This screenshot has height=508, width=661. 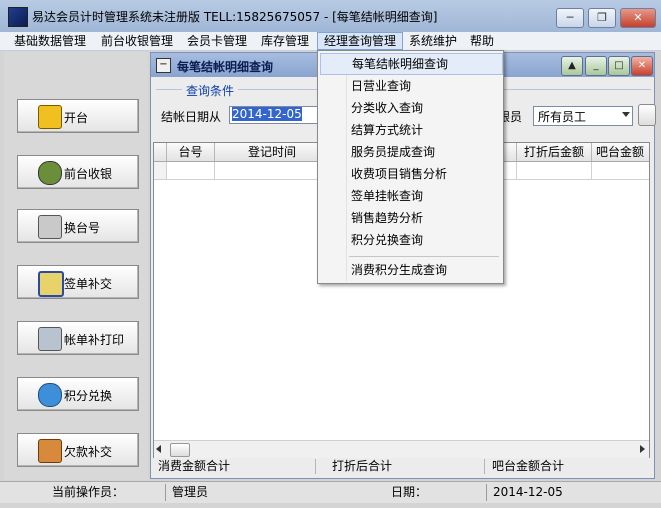 I want to click on debt-payment-button: 欠款补交, so click(x=78, y=450).